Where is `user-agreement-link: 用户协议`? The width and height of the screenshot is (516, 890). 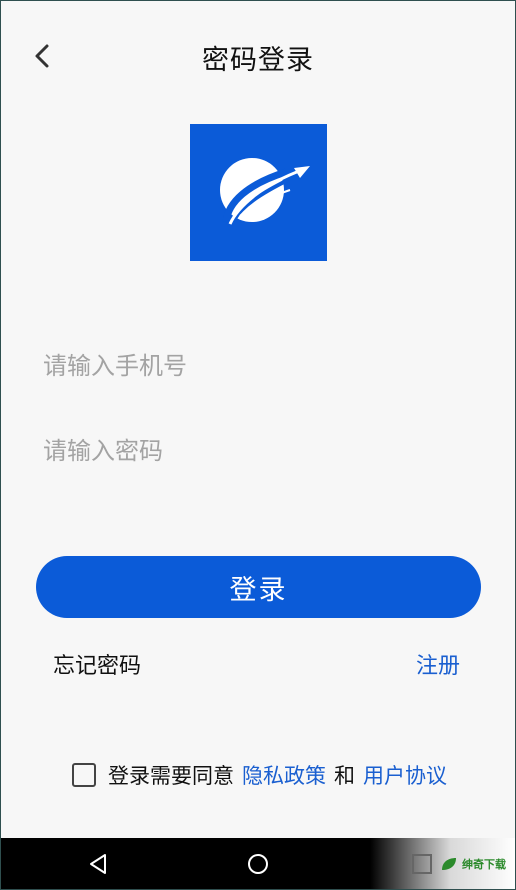 user-agreement-link: 用户协议 is located at coordinates (405, 775).